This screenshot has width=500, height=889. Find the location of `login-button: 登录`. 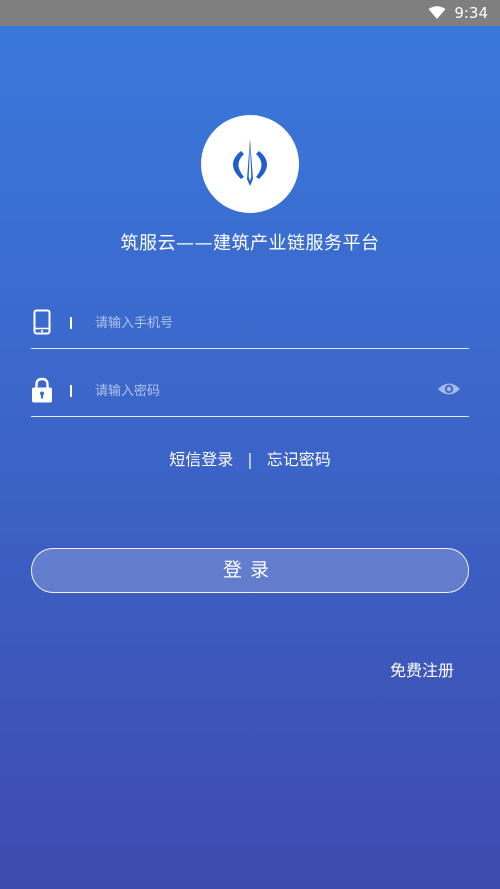

login-button: 登录 is located at coordinates (250, 570).